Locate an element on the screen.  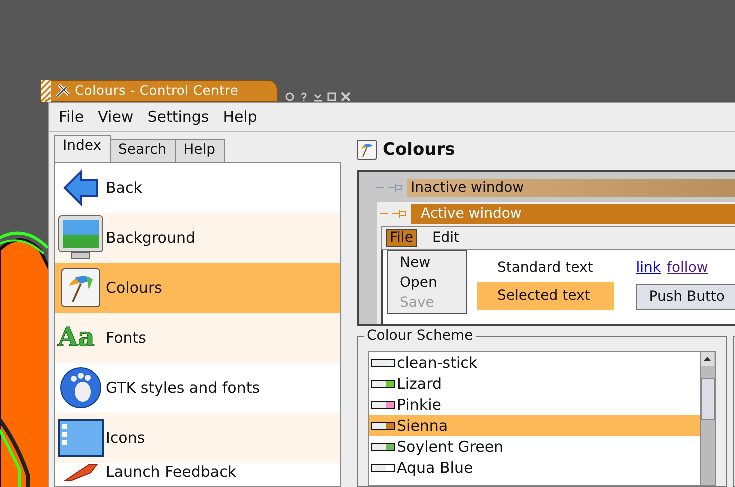
scroll-up-button is located at coordinates (707, 359).